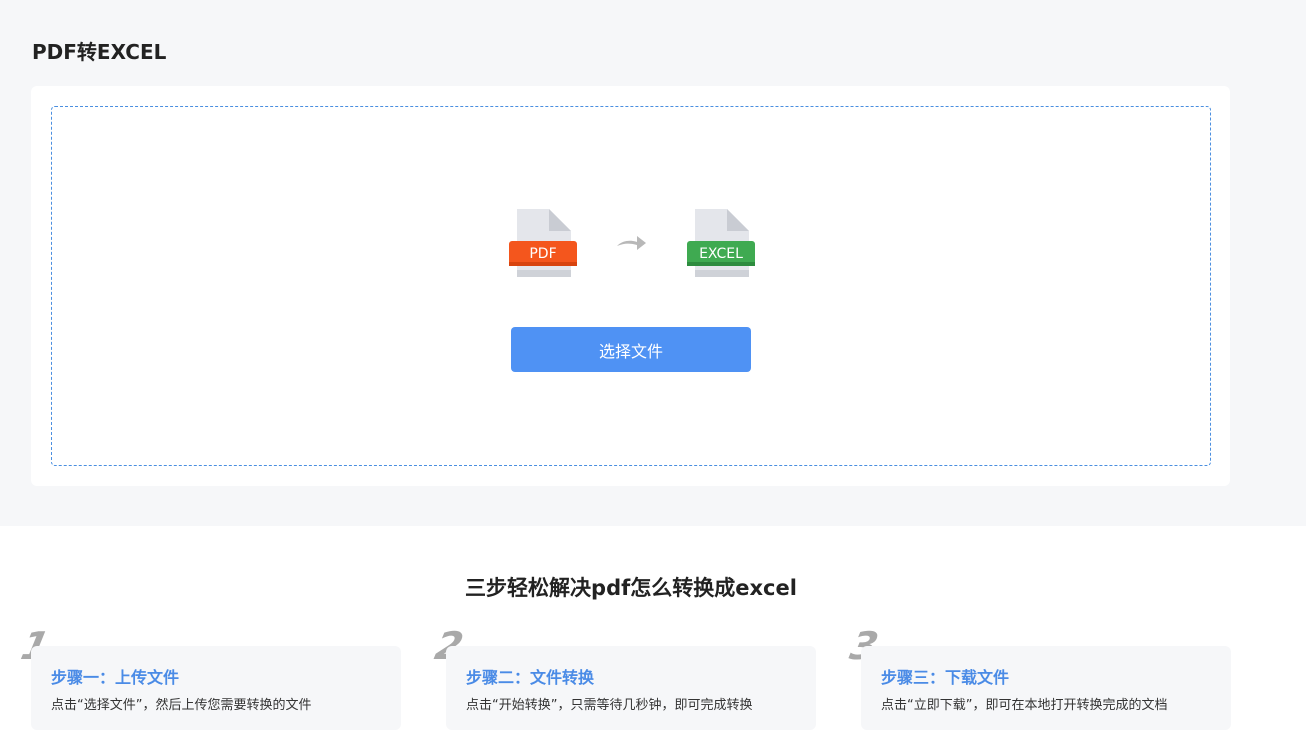  Describe the element at coordinates (1024, 705) in the screenshot. I see `step-3-description: 点击“立即下载”，即可在本地打开转换完成的文档` at that location.